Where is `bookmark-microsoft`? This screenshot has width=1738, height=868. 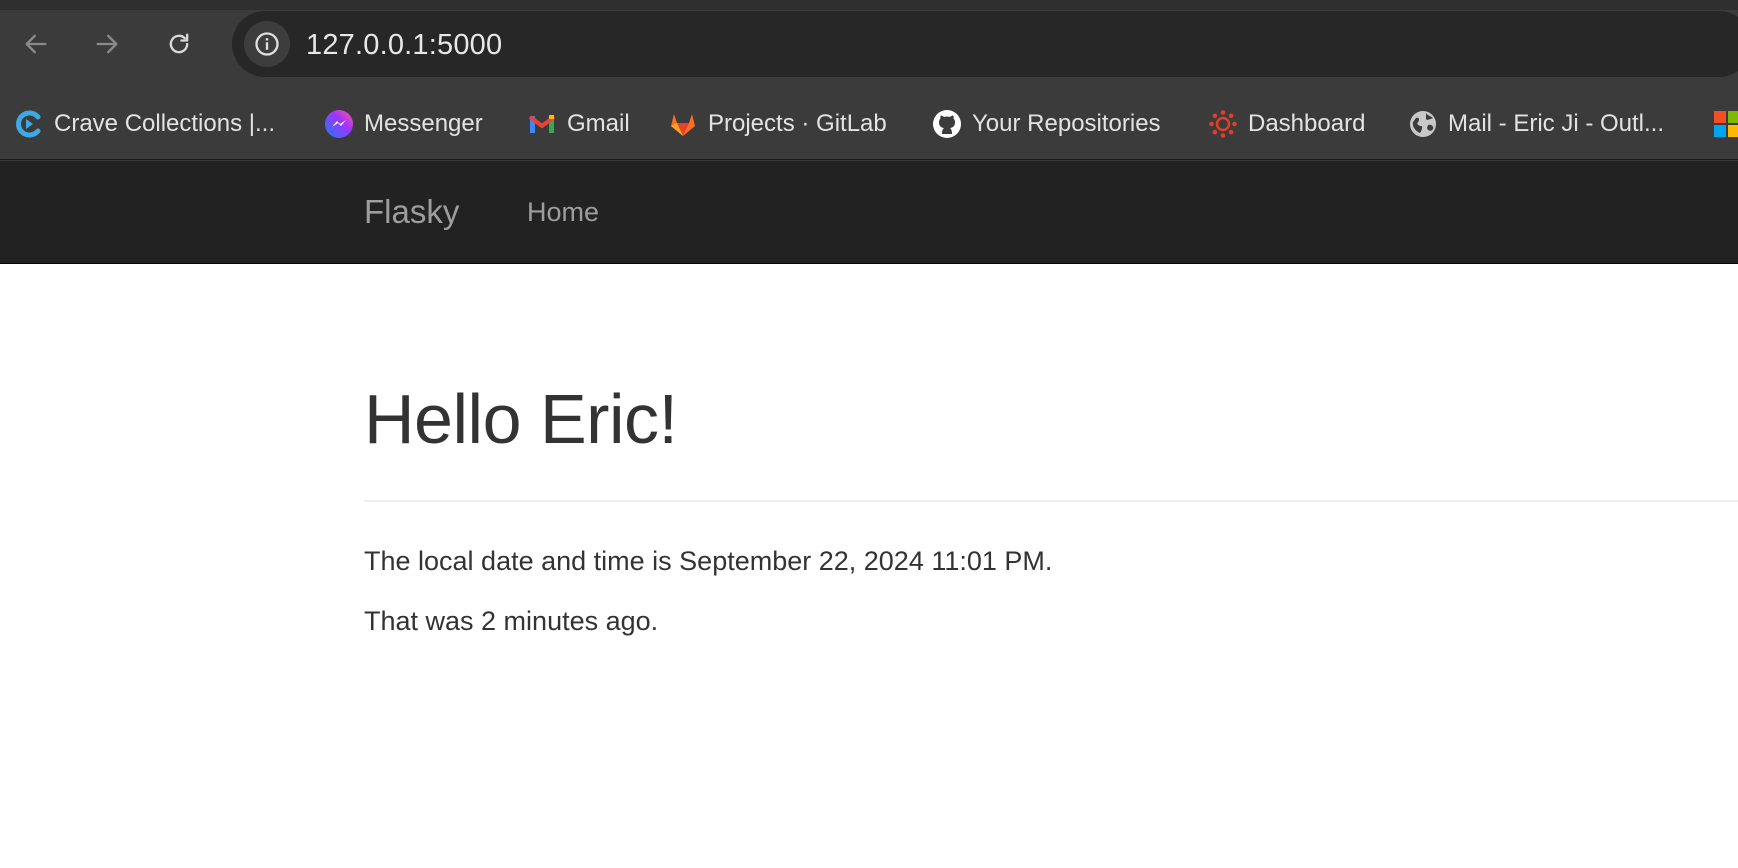
bookmark-microsoft is located at coordinates (1725, 124).